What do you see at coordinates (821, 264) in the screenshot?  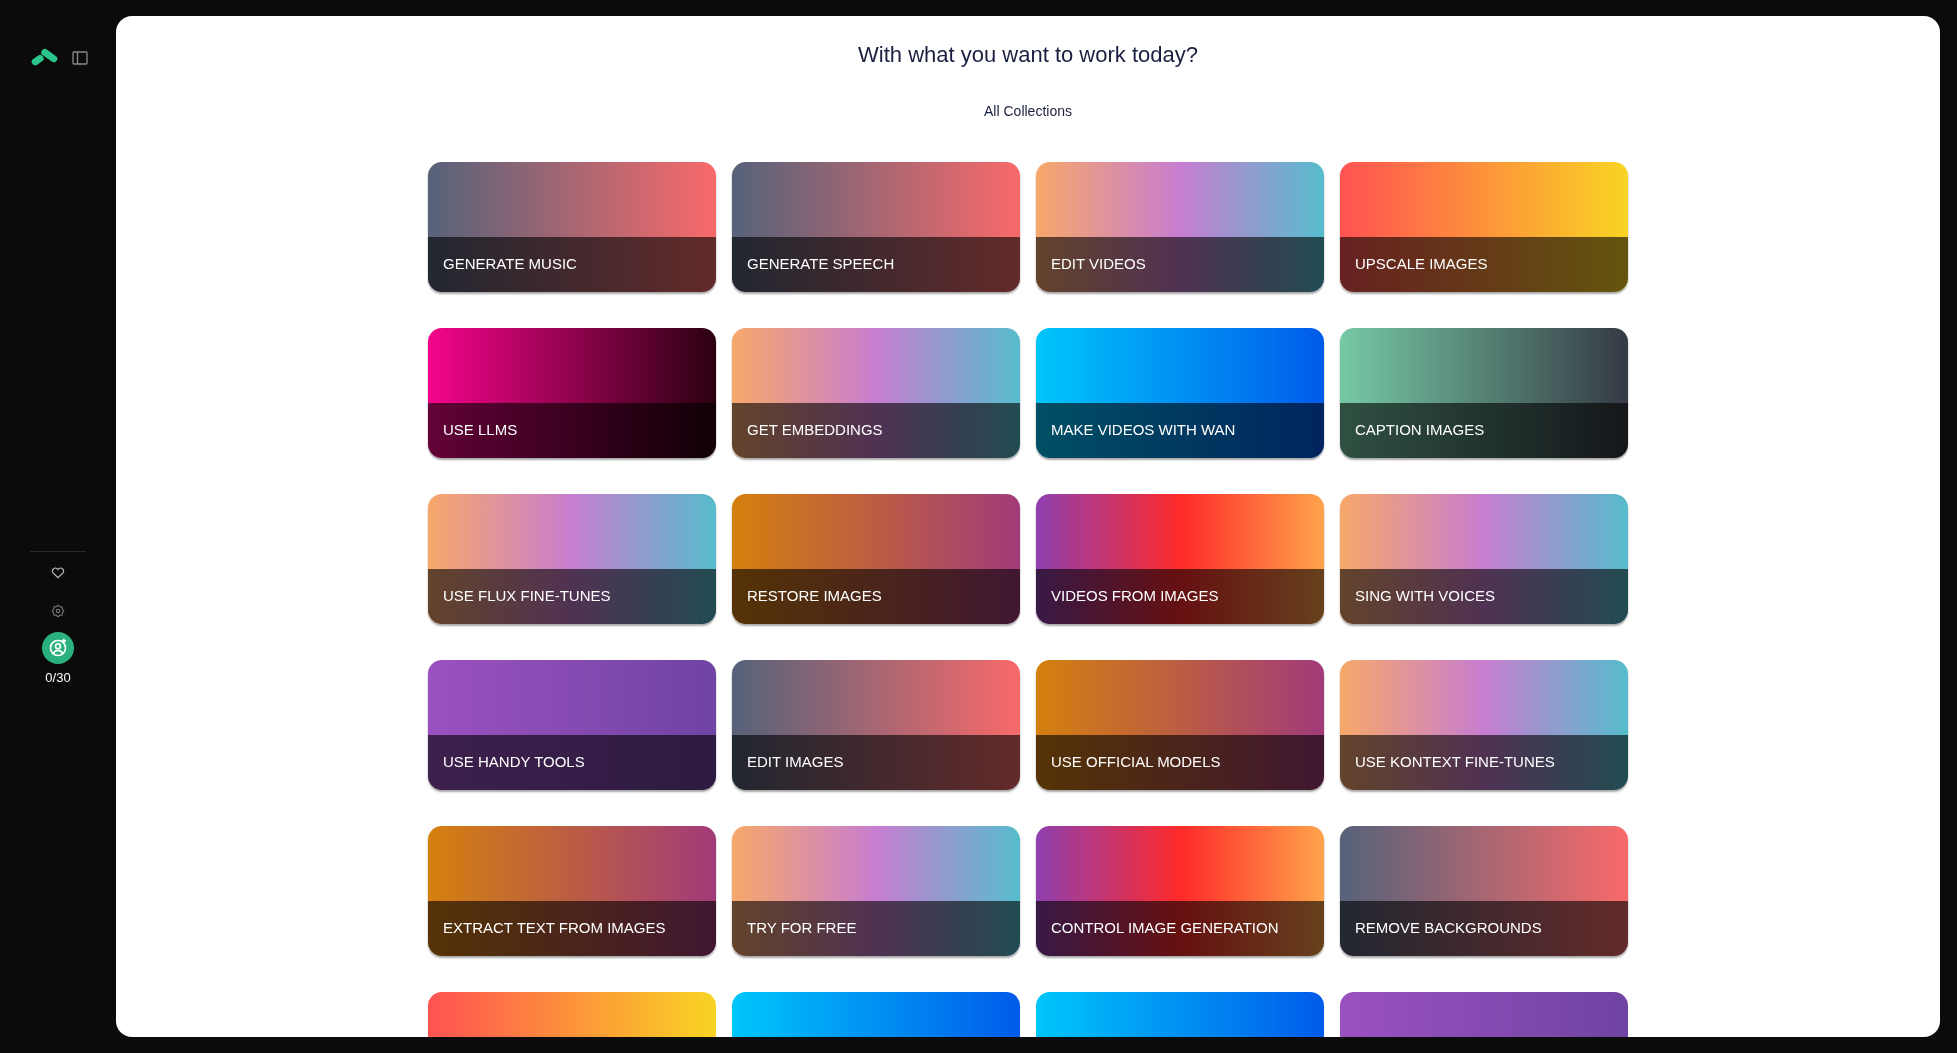 I see `card-title: GENERATE SPEECH` at bounding box center [821, 264].